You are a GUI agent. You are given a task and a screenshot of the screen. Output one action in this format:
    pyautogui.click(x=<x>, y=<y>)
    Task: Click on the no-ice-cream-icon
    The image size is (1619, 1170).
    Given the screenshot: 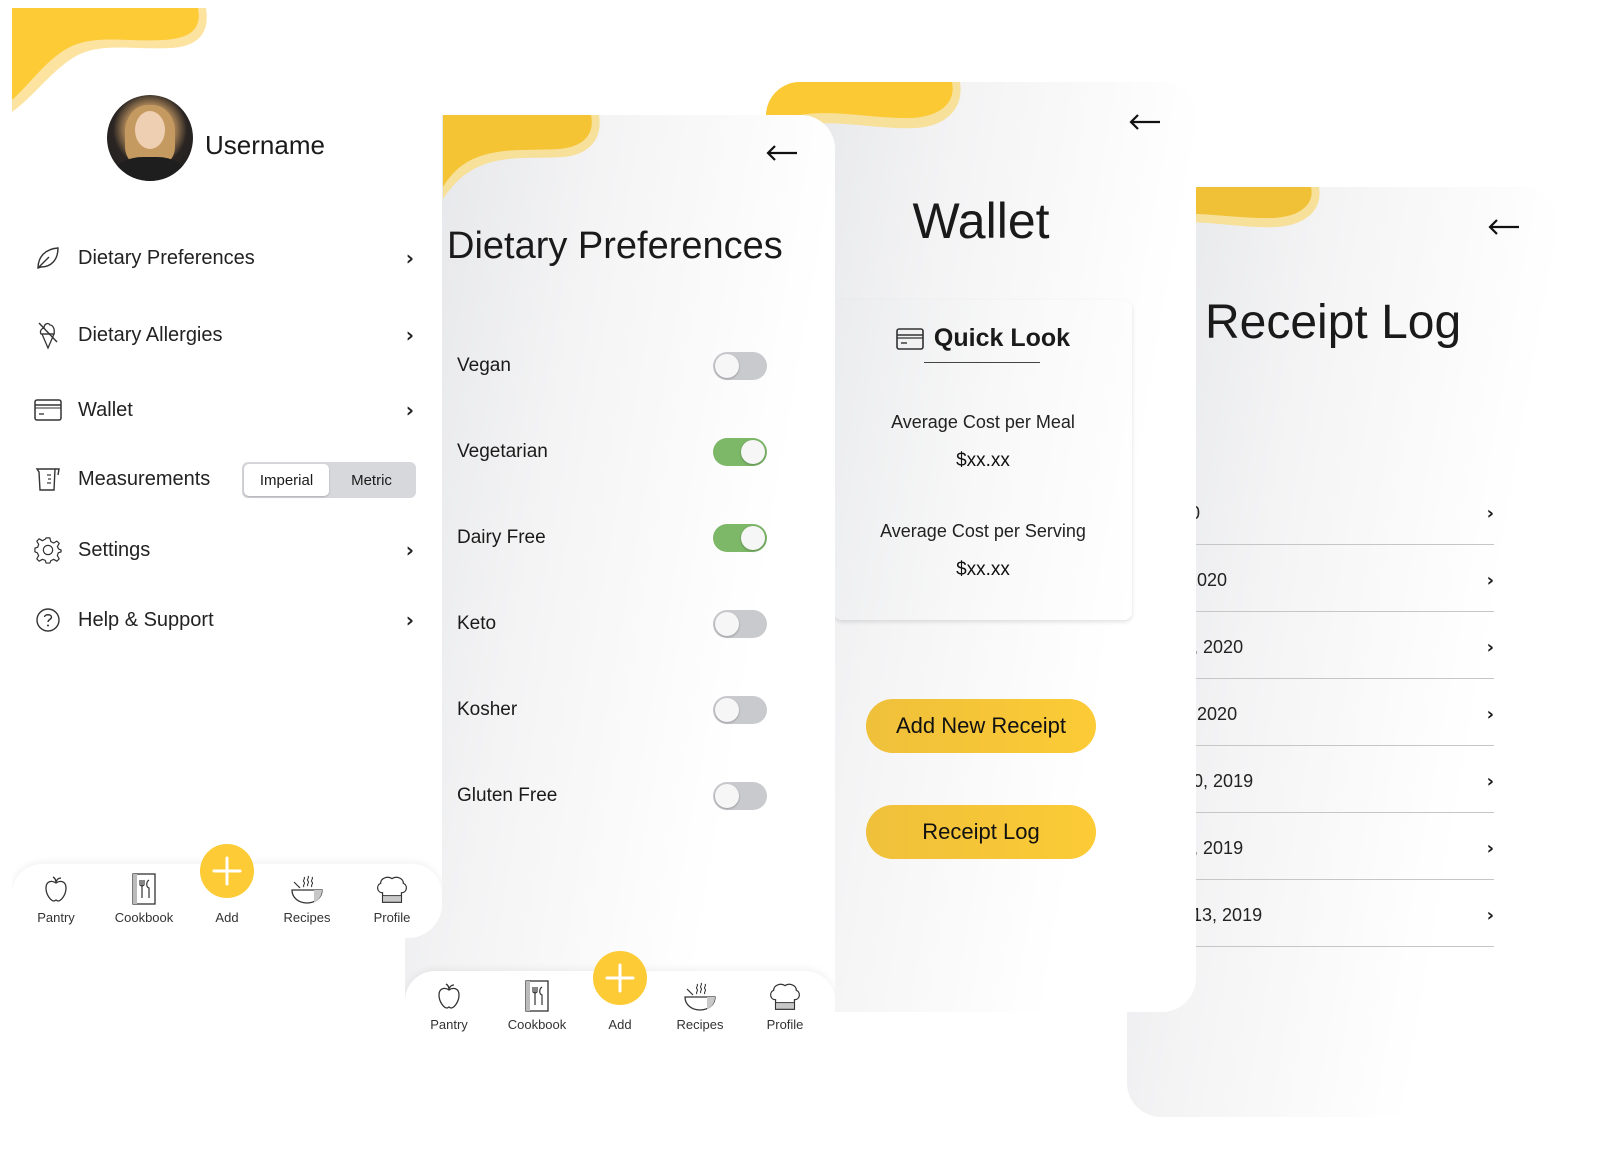 What is the action you would take?
    pyautogui.click(x=48, y=335)
    